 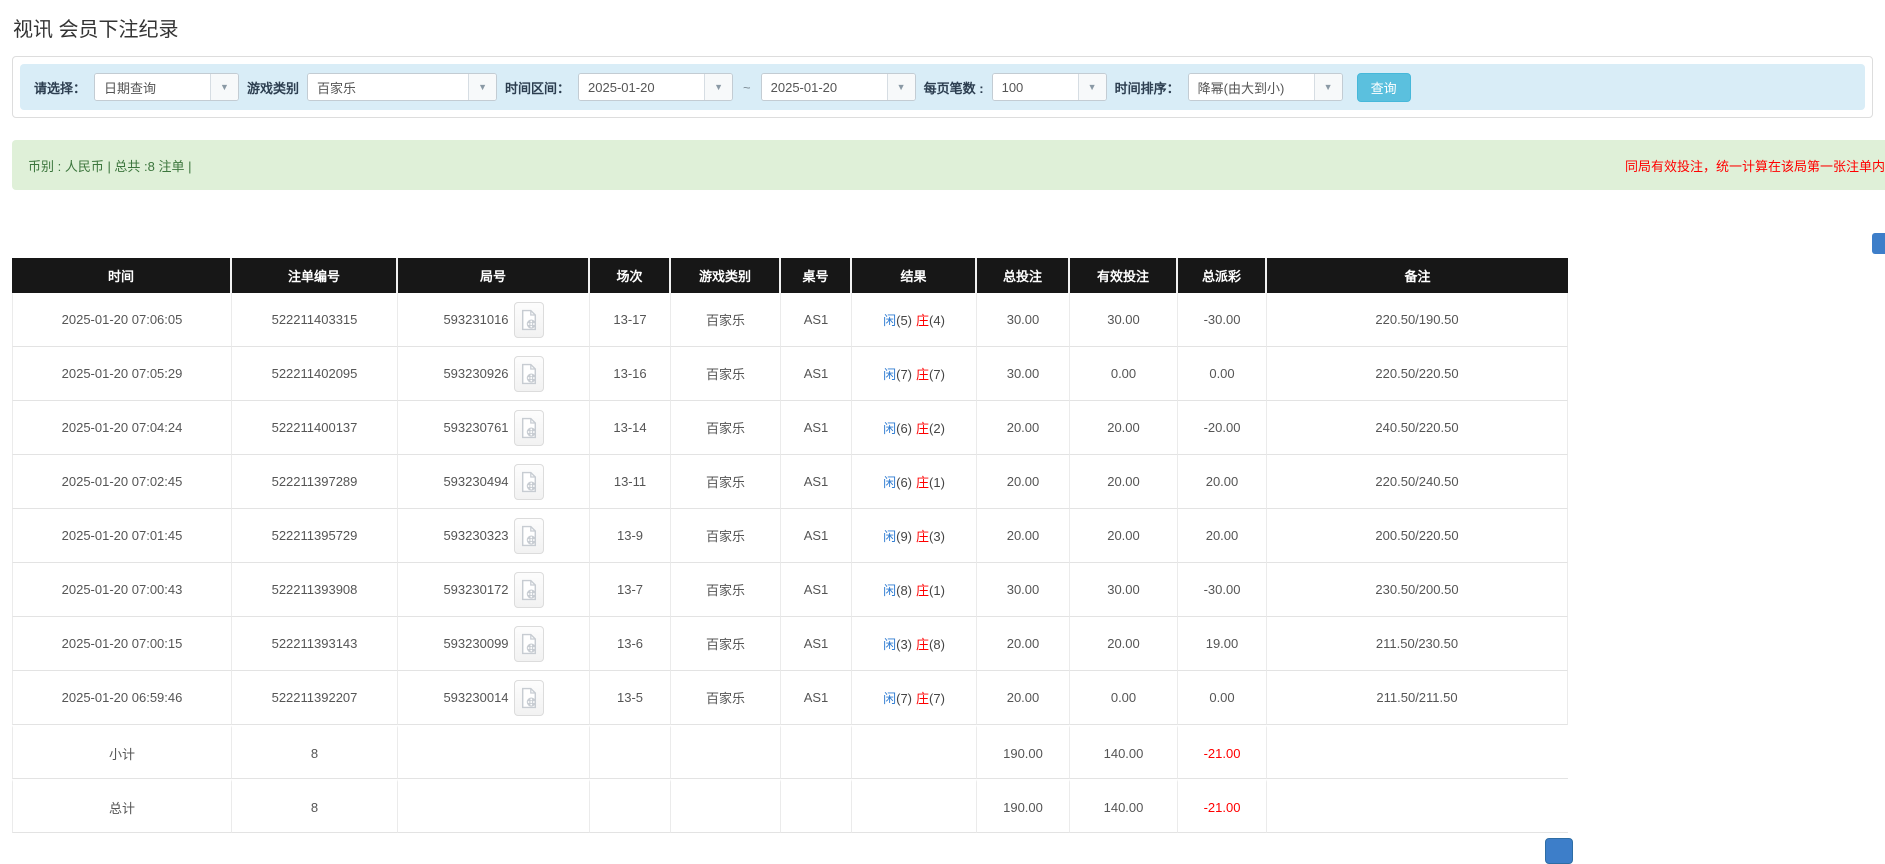 What do you see at coordinates (476, 697) in the screenshot?
I see `round-id: 593230014` at bounding box center [476, 697].